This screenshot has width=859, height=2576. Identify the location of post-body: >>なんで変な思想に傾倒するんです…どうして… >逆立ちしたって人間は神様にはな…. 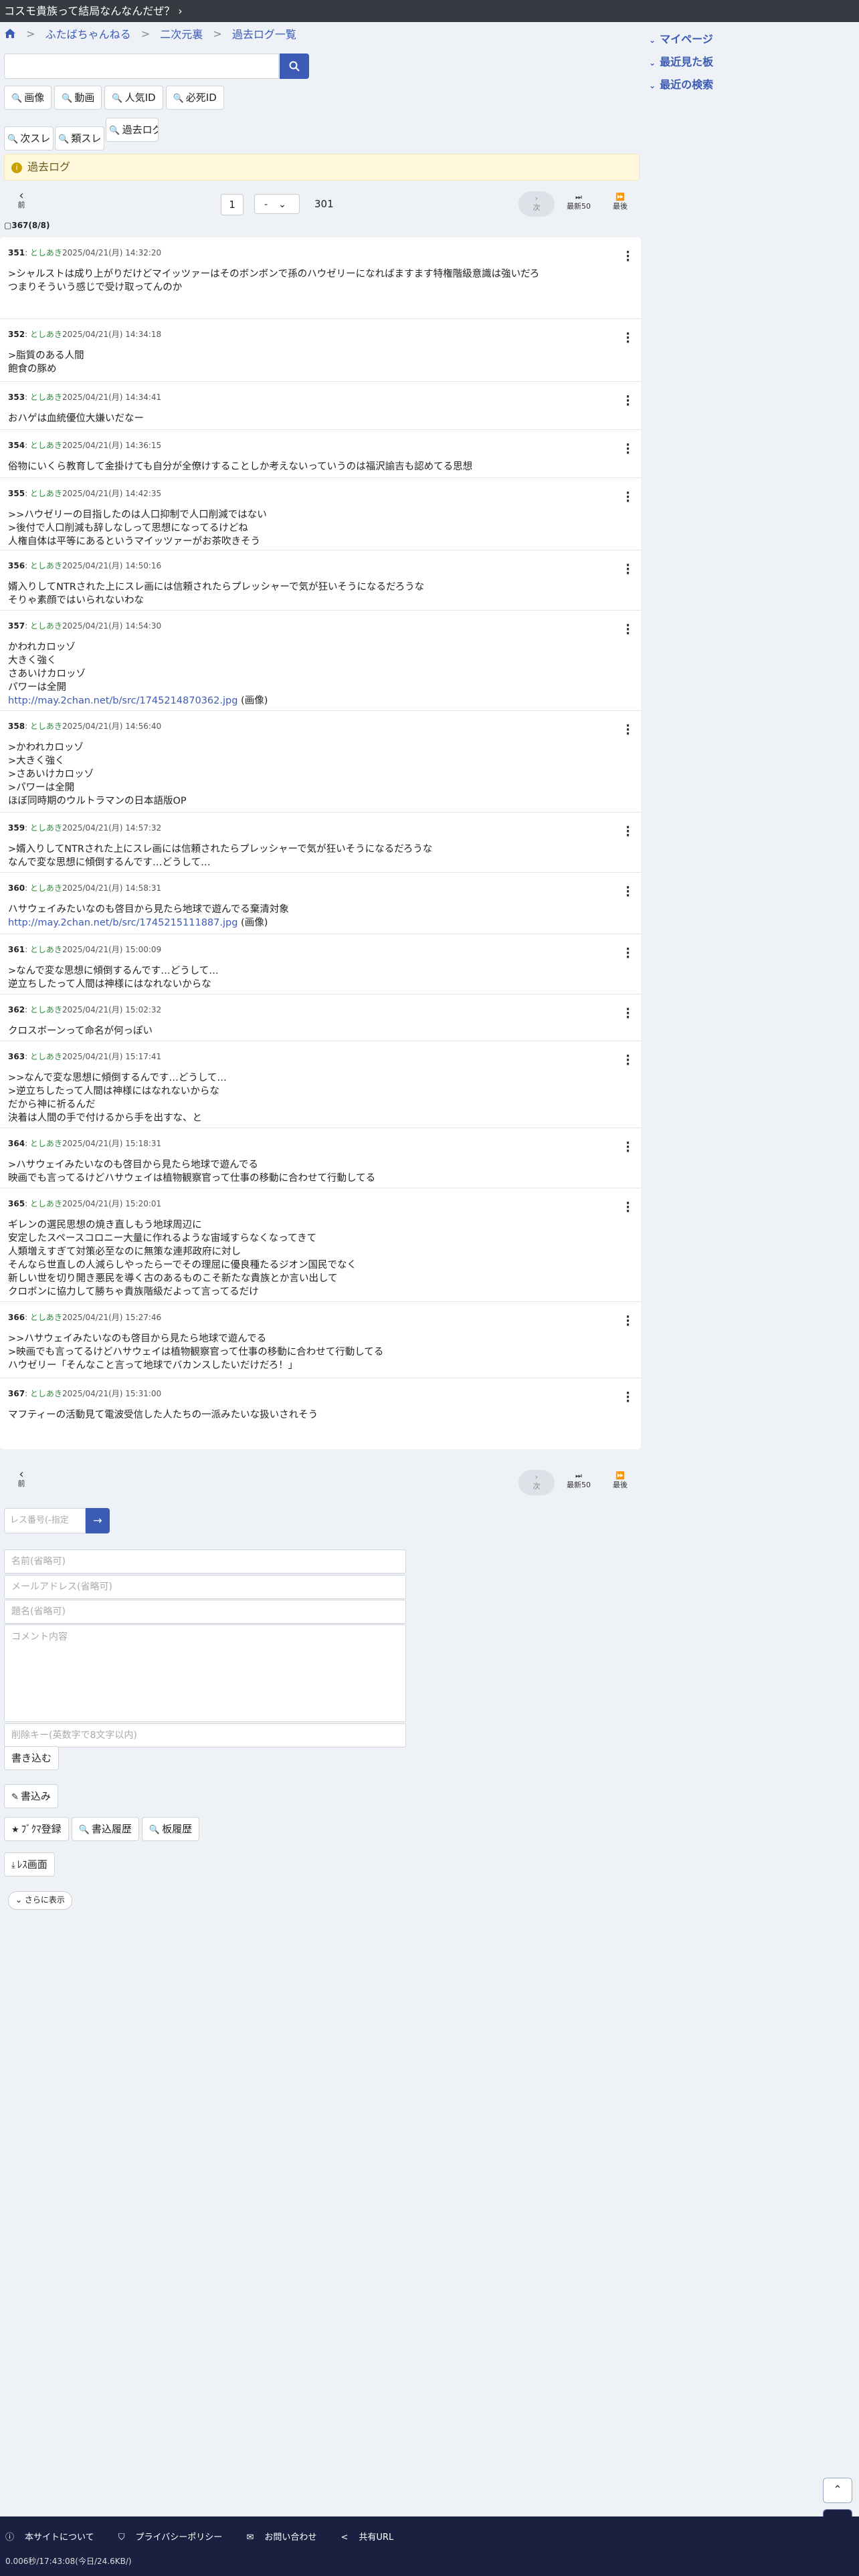
(117, 1098).